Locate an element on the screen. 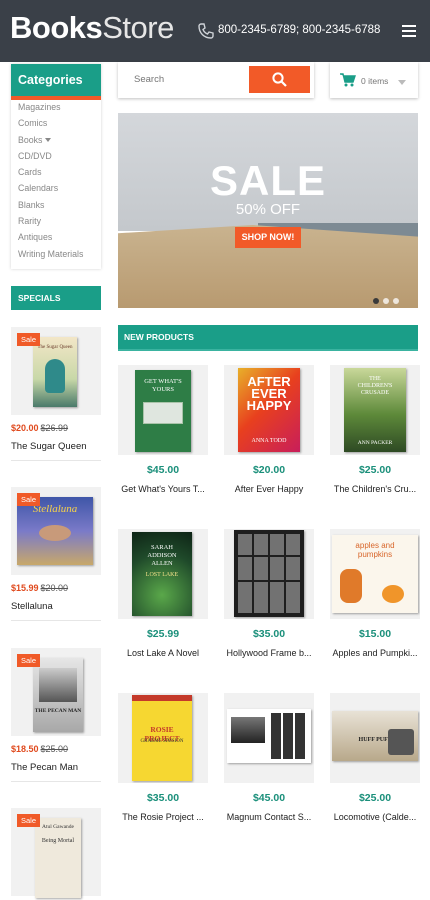 Image resolution: width=430 pixels, height=900 pixels. product-thumbnail: SARAH ADDISON ALLEN LOST LAKE is located at coordinates (163, 574).